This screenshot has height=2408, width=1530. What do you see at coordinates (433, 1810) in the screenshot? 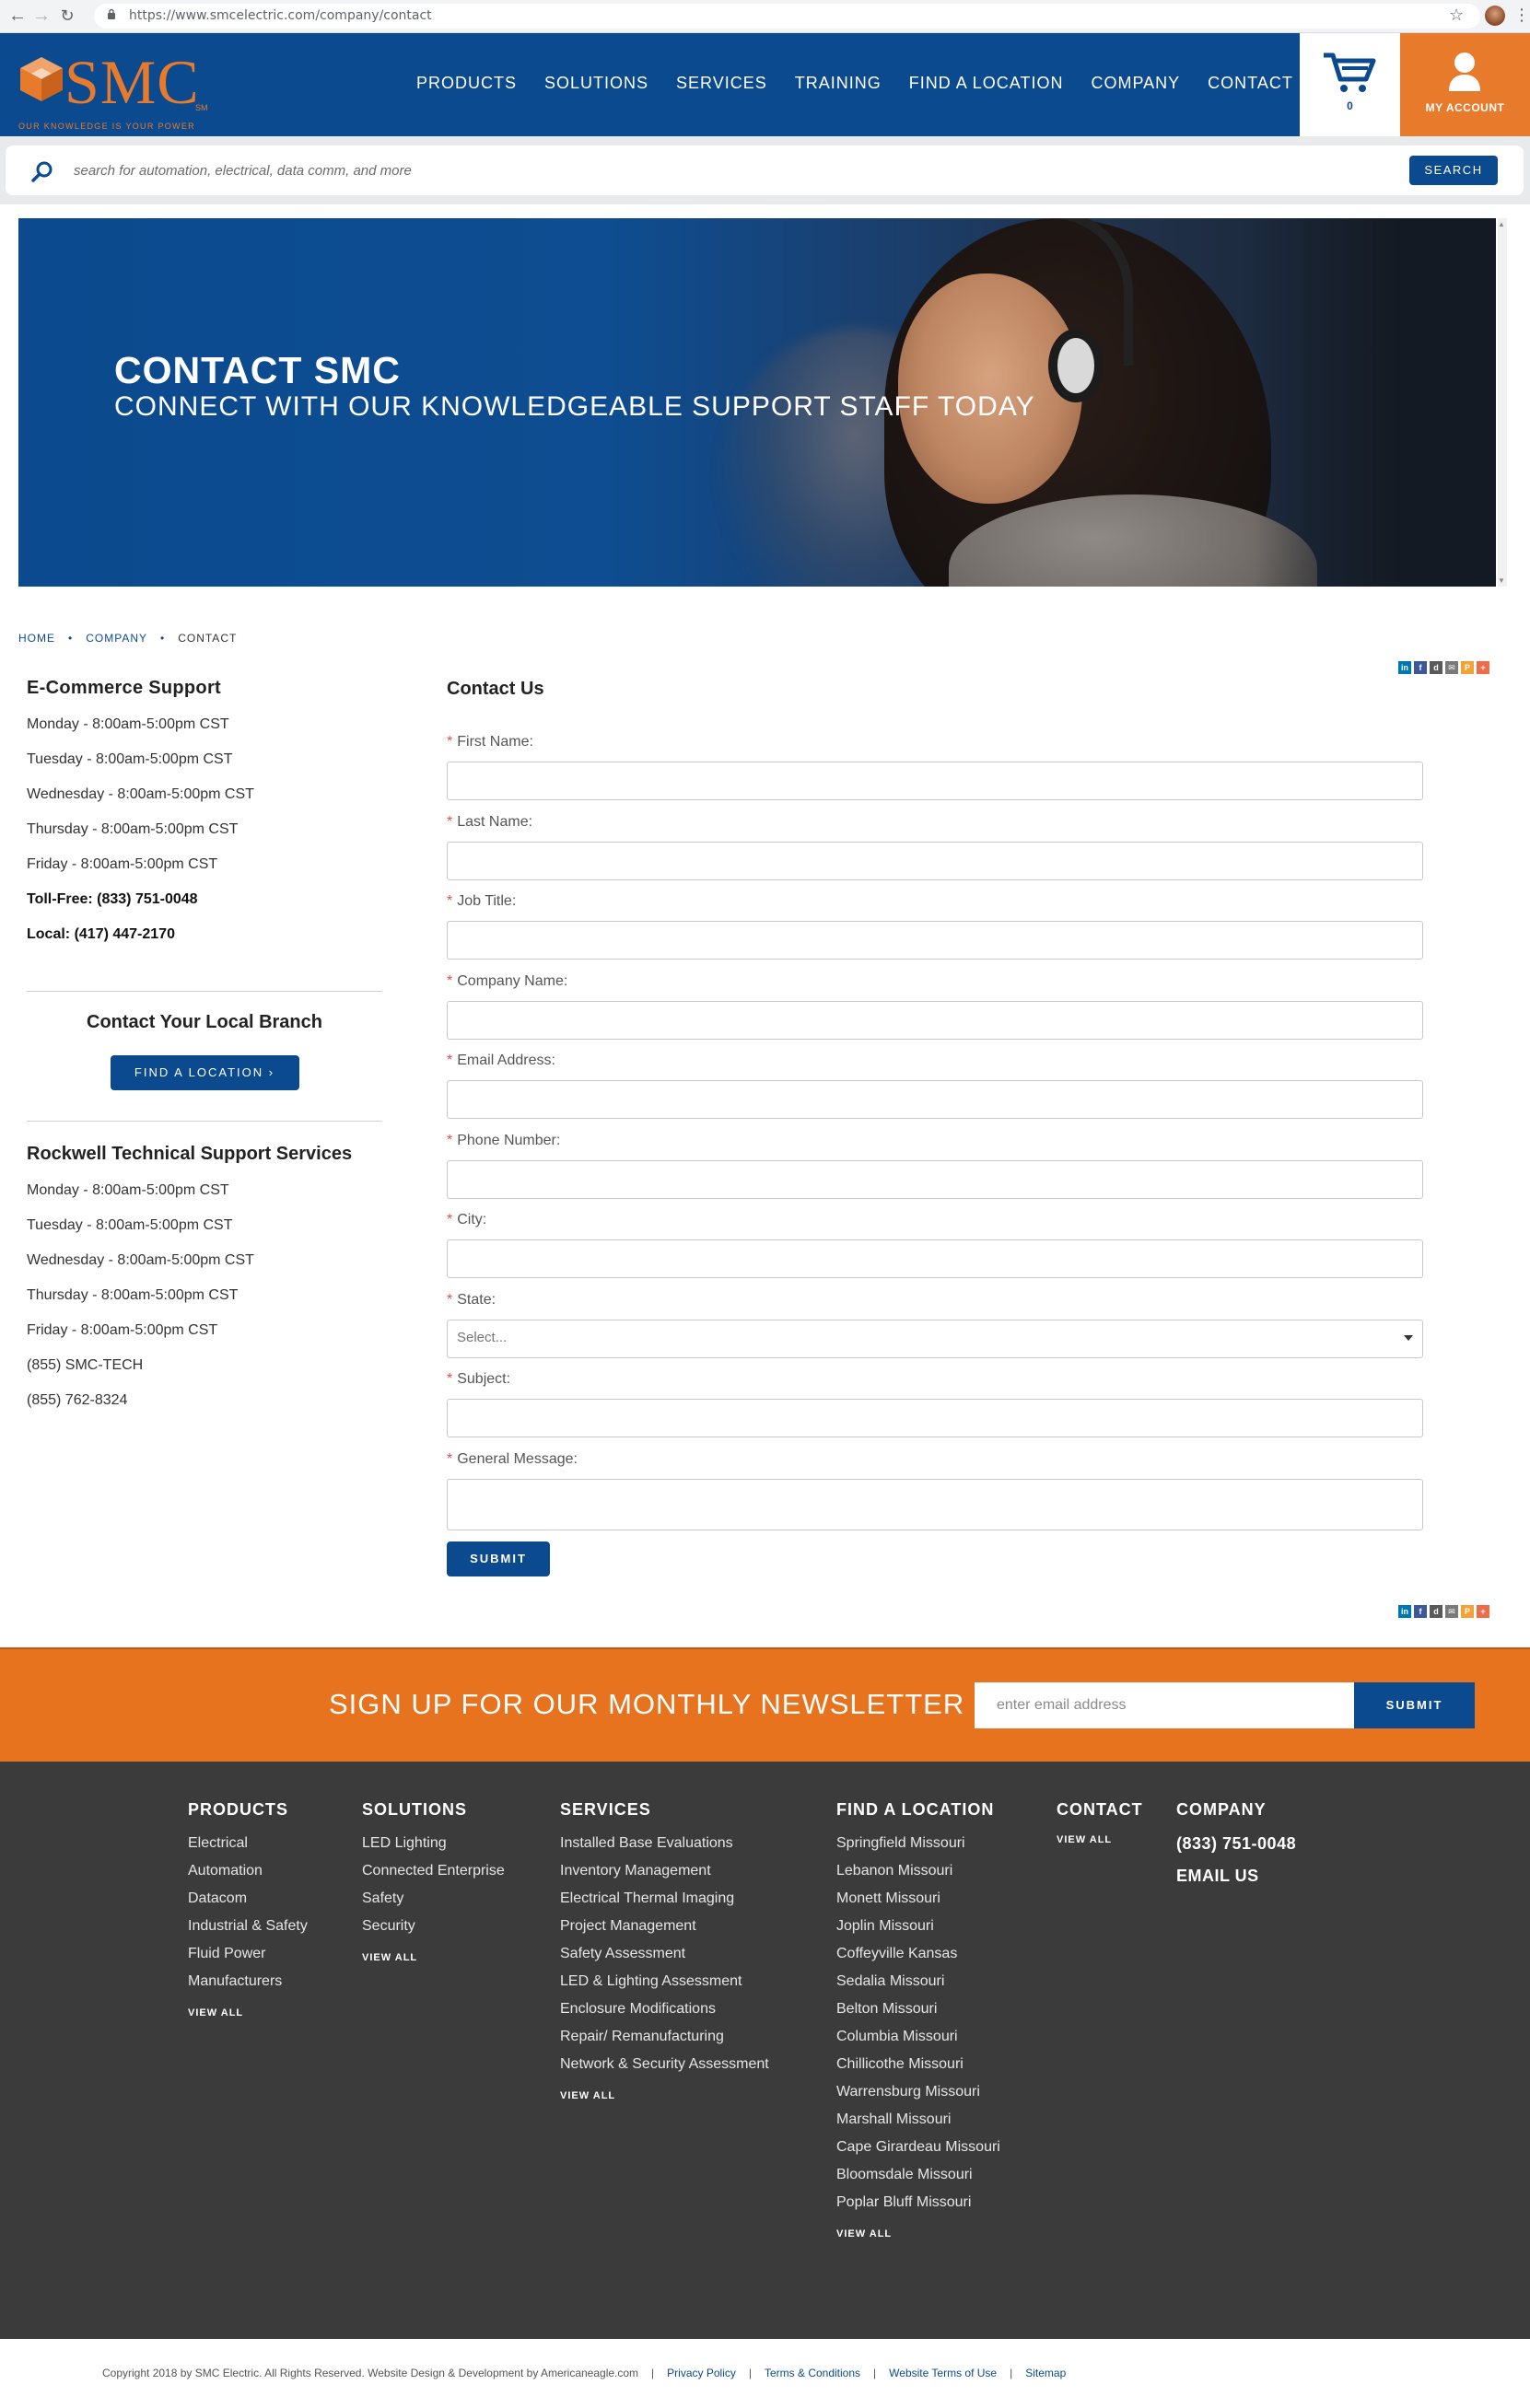
I see `footer-heading: SOLUTIONS` at bounding box center [433, 1810].